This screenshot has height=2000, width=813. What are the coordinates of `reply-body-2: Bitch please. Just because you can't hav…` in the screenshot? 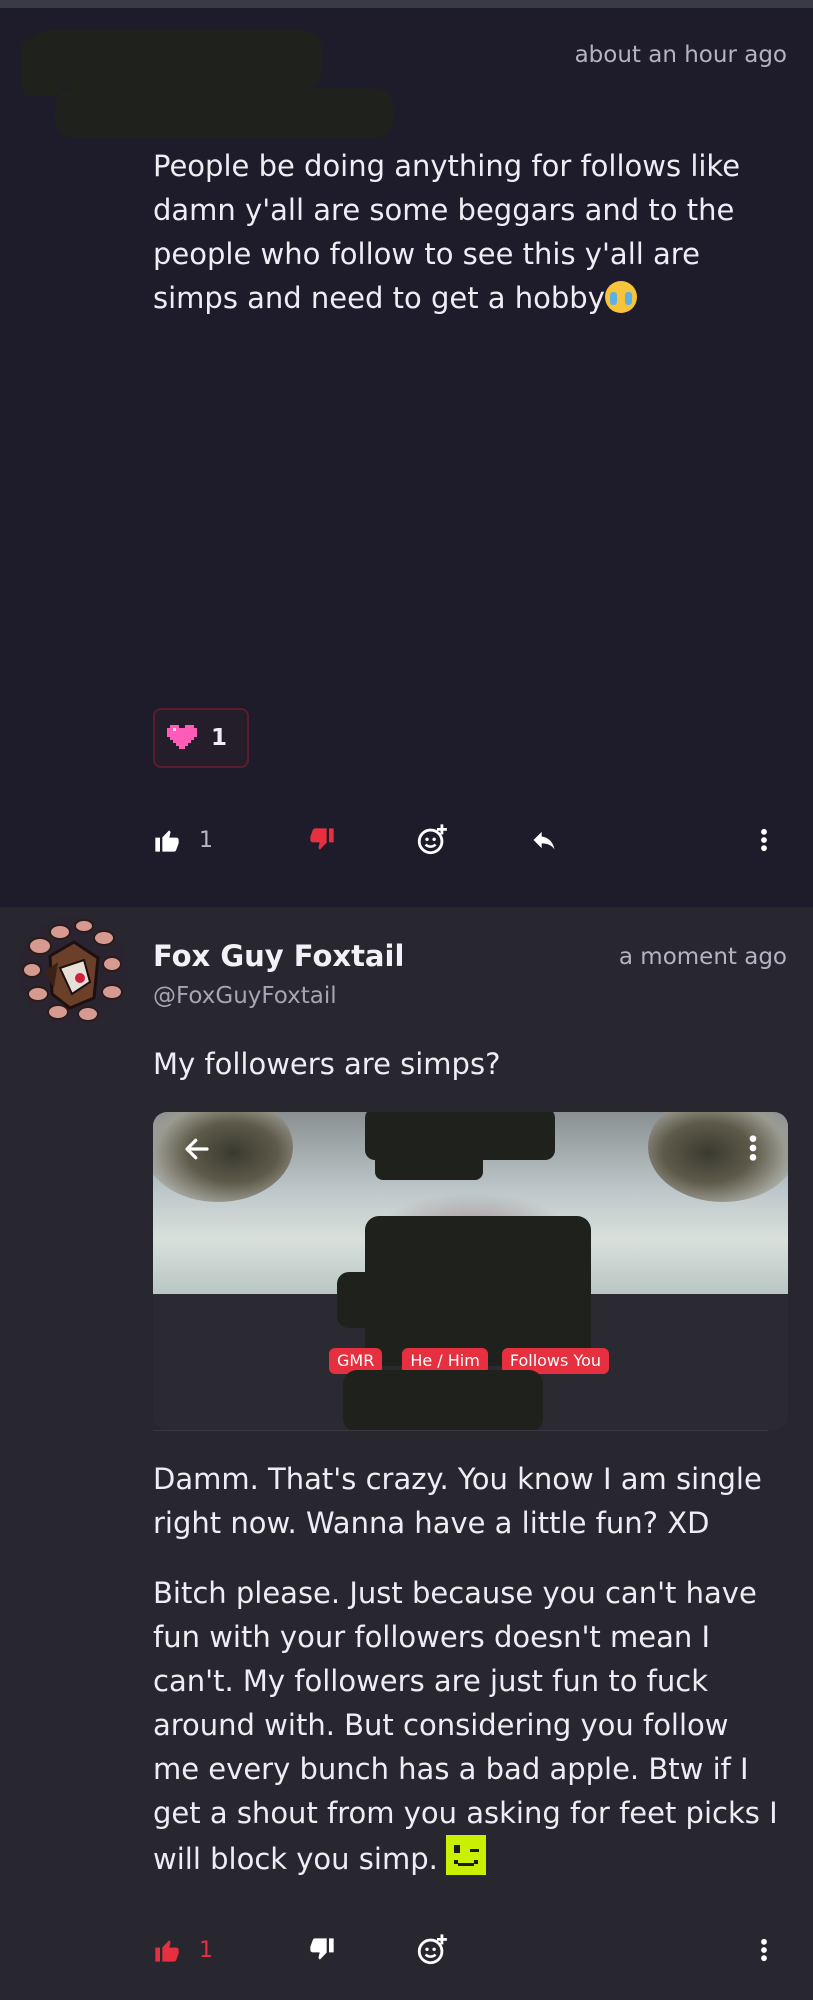 It's located at (468, 1726).